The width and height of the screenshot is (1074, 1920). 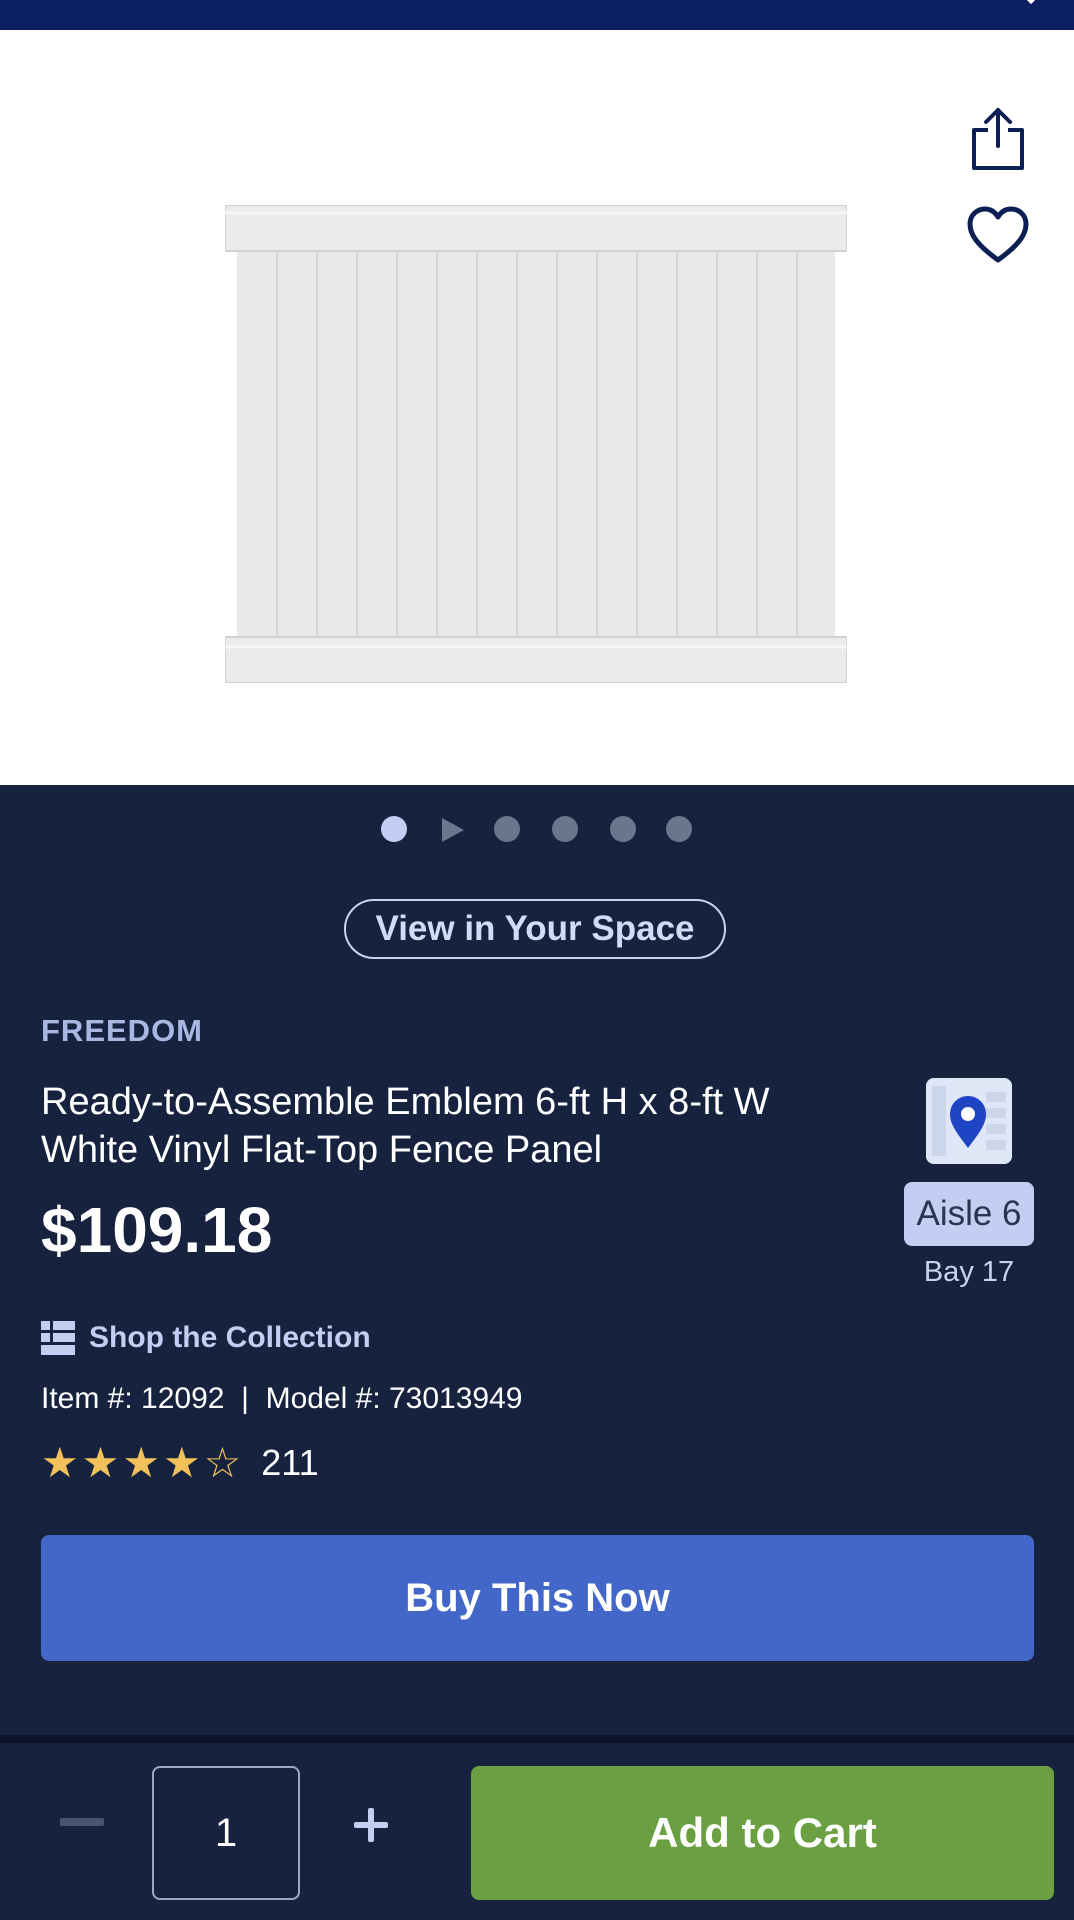 I want to click on brand-name: FREEDOM, so click(x=122, y=1031).